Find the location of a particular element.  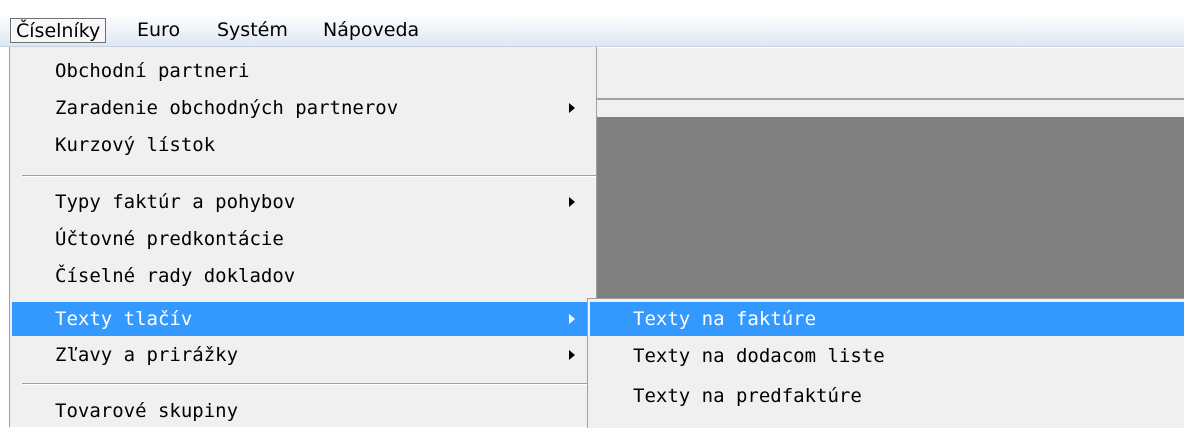

menu-item-label: Účtovné predkontácie is located at coordinates (169, 239).